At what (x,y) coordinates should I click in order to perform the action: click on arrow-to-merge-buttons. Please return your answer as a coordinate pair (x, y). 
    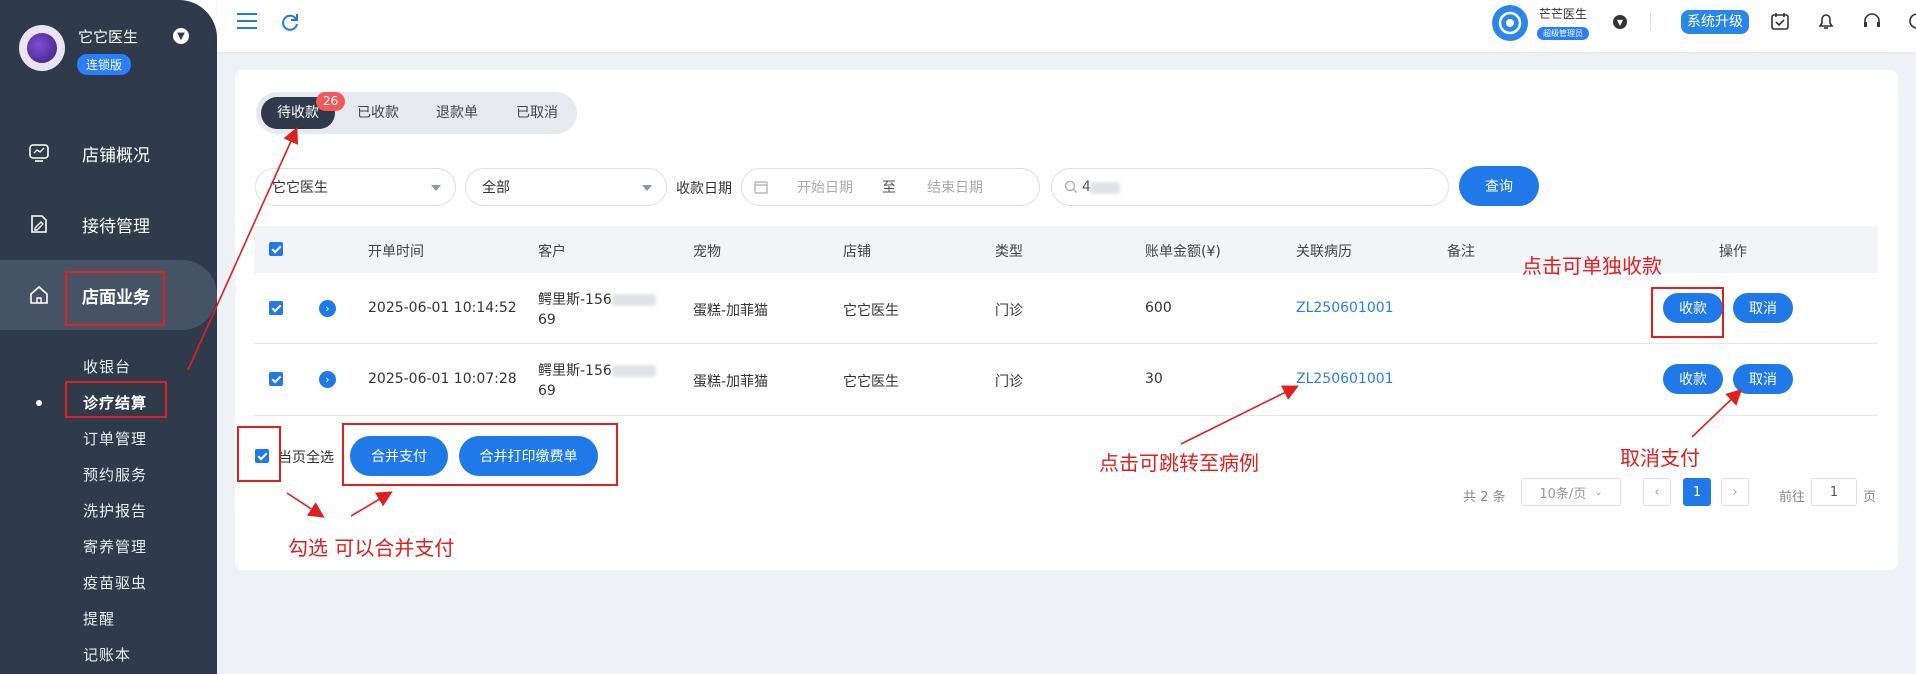
    Looking at the image, I should click on (371, 504).